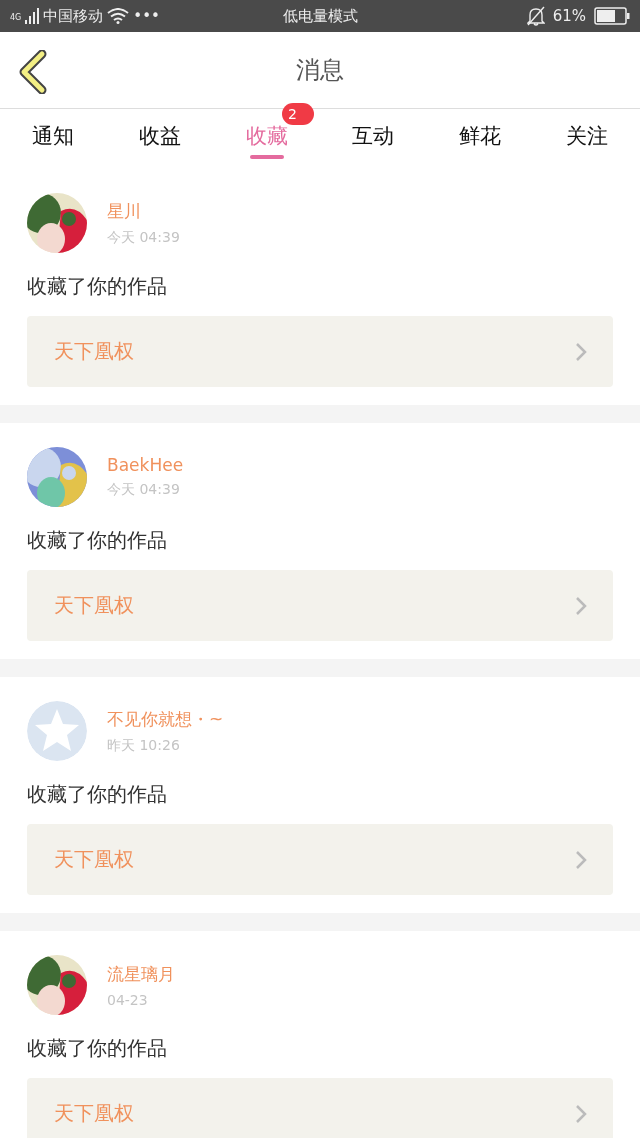 The height and width of the screenshot is (1138, 640). What do you see at coordinates (118, 16) in the screenshot?
I see `wifi-icon` at bounding box center [118, 16].